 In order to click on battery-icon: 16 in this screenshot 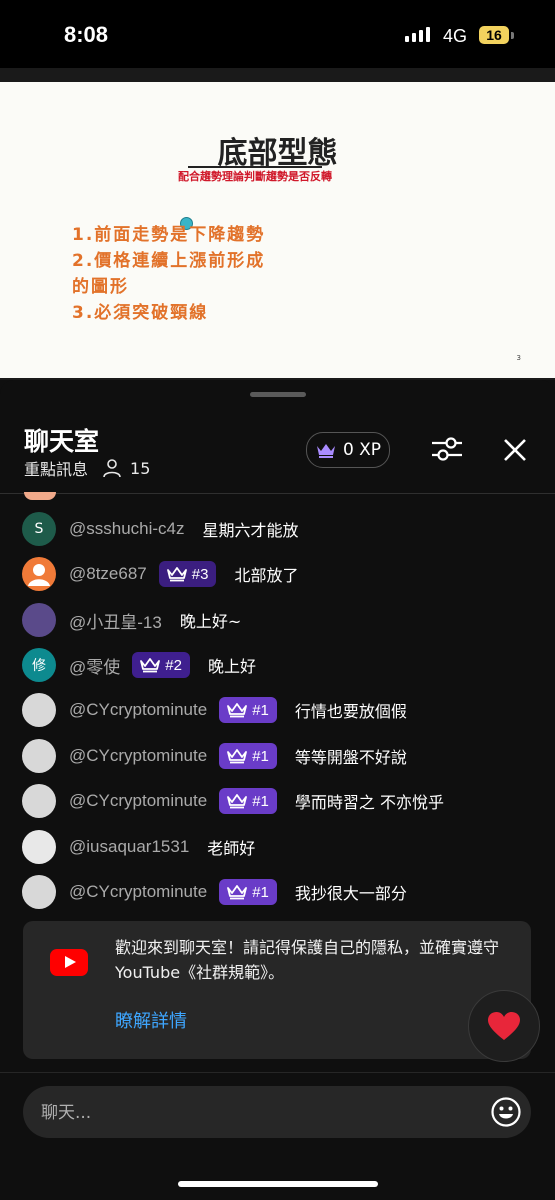, I will do `click(494, 35)`.